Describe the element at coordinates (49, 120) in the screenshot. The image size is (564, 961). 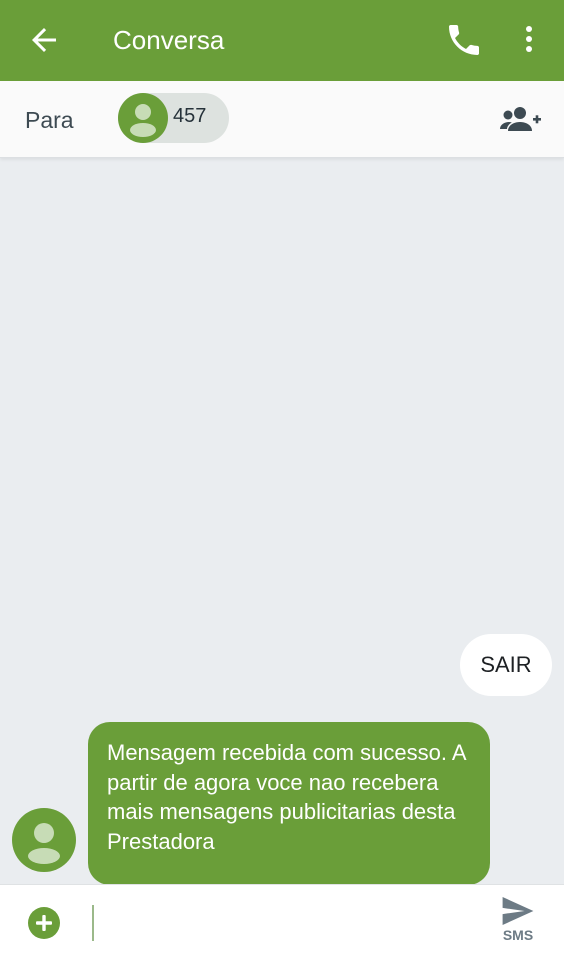
I see `to-label: Para` at that location.